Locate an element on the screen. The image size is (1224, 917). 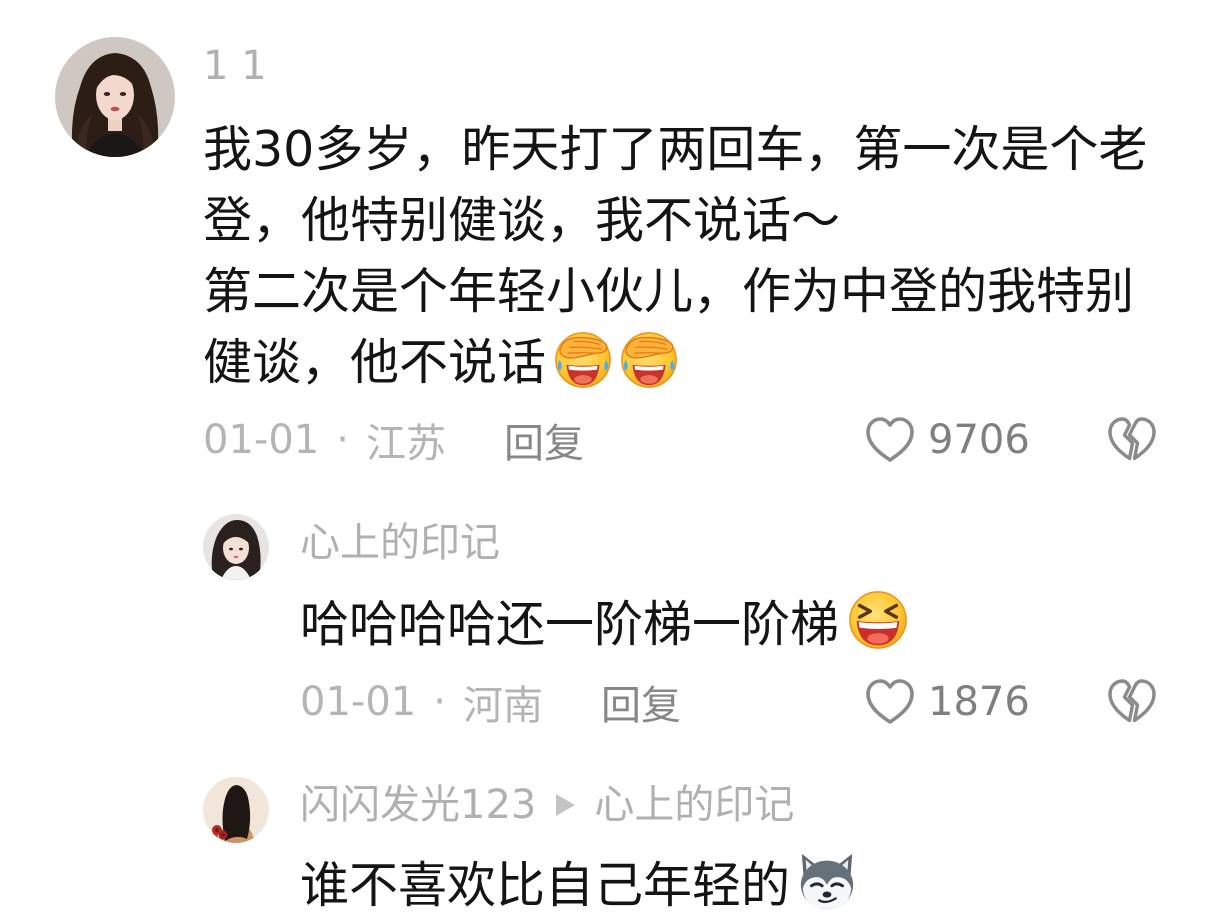
like-count: 1876 is located at coordinates (979, 702).